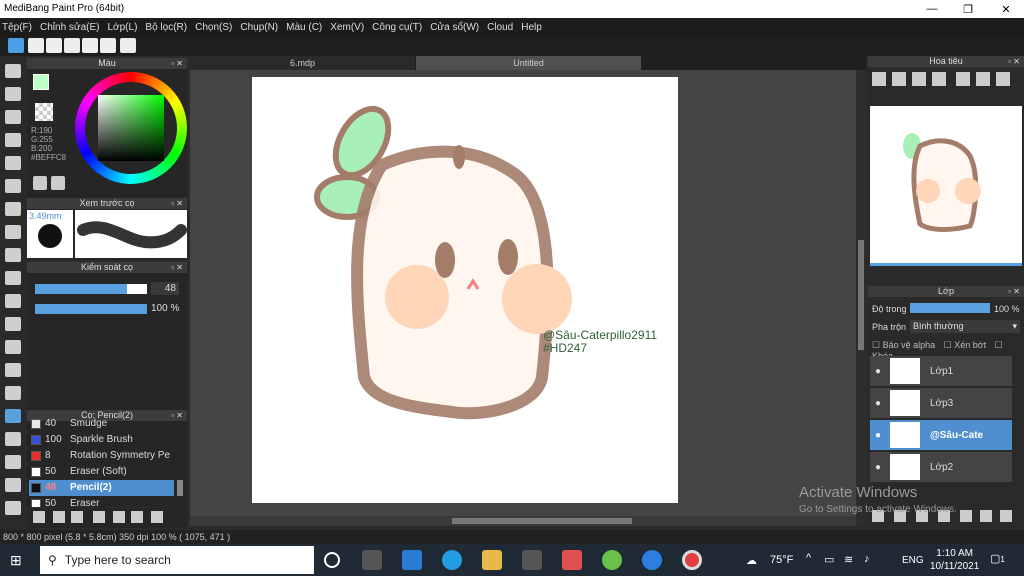  Describe the element at coordinates (572, 560) in the screenshot. I see `app-icon` at that location.